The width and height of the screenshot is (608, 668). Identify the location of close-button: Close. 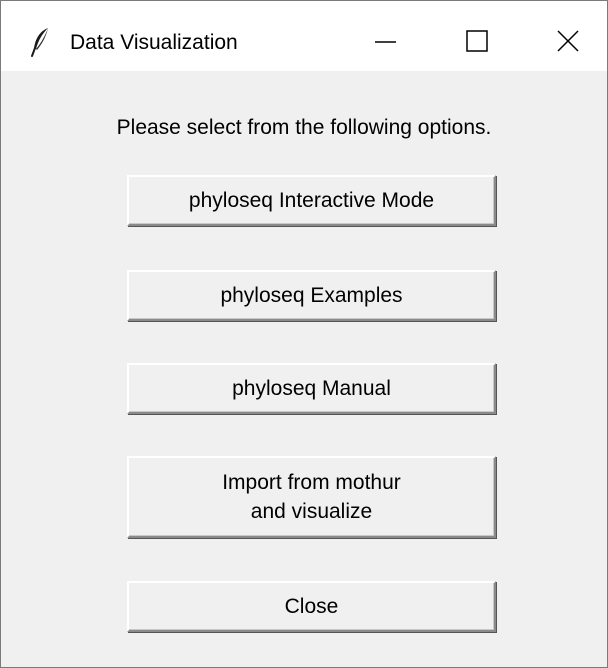
(311, 606).